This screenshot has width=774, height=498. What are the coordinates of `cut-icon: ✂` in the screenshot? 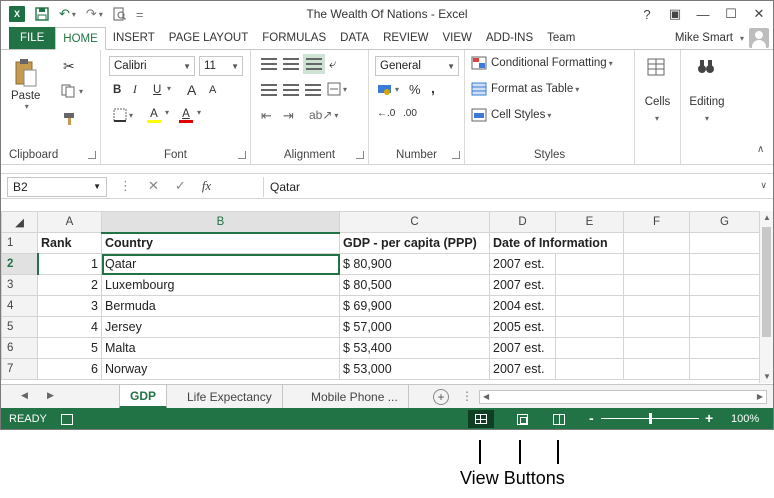 It's located at (69, 66).